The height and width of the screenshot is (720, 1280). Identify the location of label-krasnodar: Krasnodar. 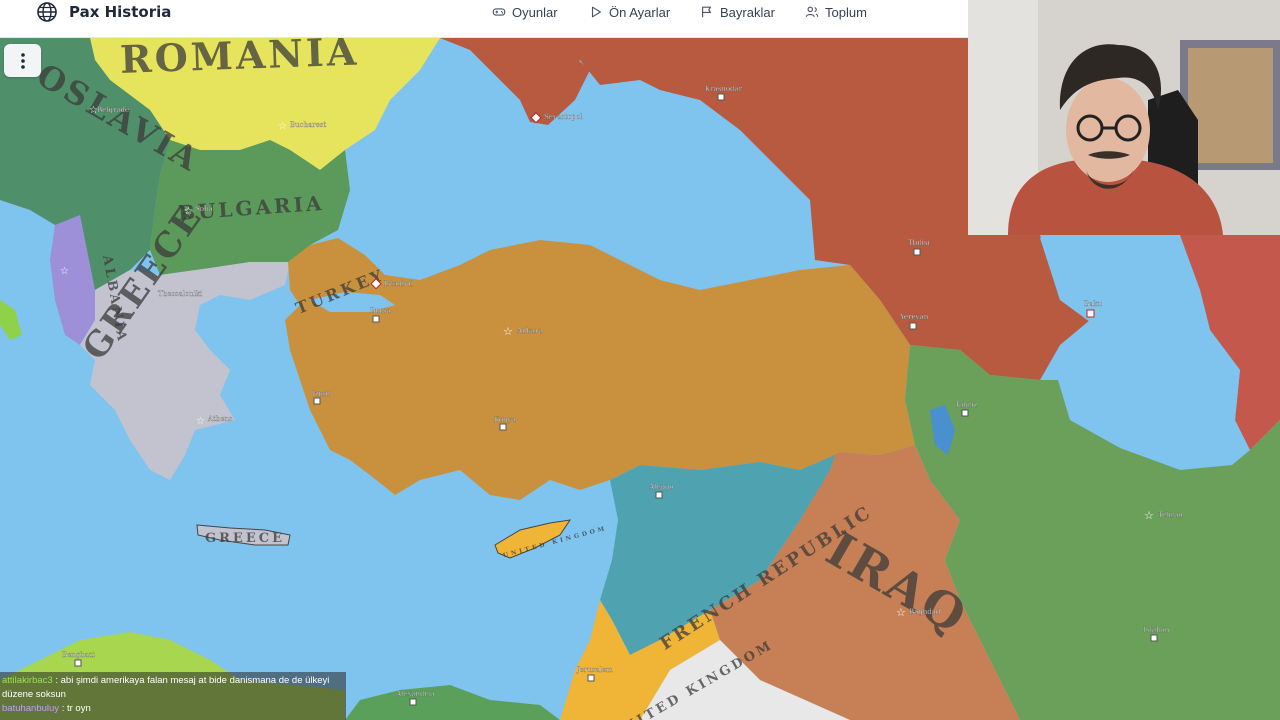
(724, 89).